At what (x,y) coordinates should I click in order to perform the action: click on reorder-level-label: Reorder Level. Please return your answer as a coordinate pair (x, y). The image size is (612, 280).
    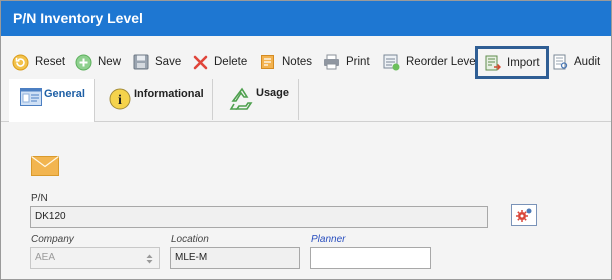
    Looking at the image, I should click on (442, 62).